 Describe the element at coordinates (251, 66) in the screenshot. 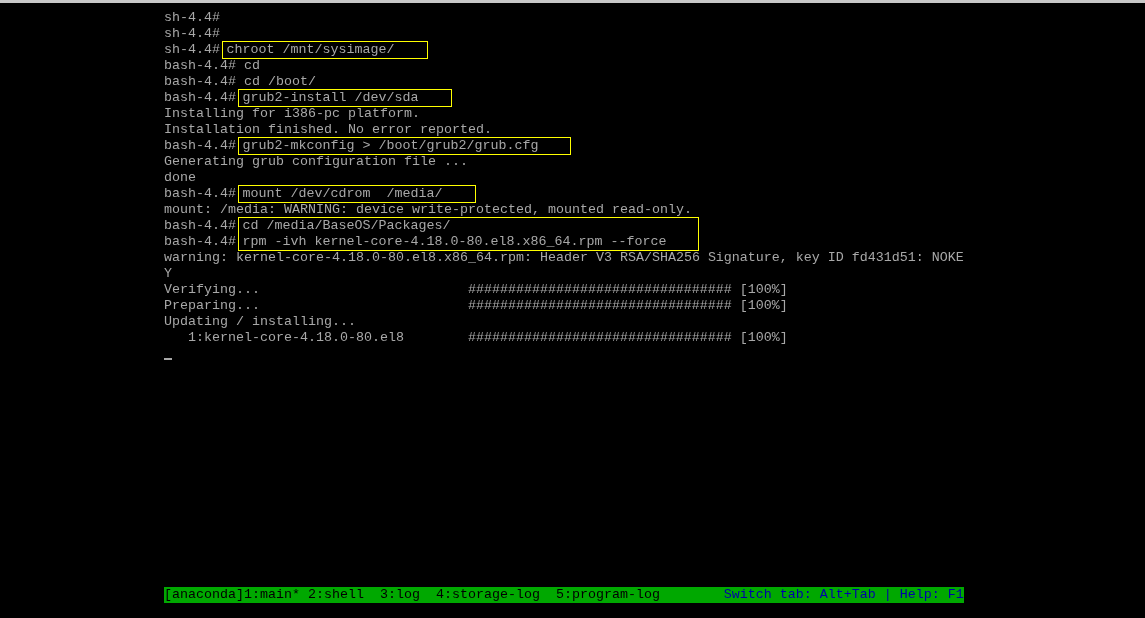

I see `command-text: cd` at that location.